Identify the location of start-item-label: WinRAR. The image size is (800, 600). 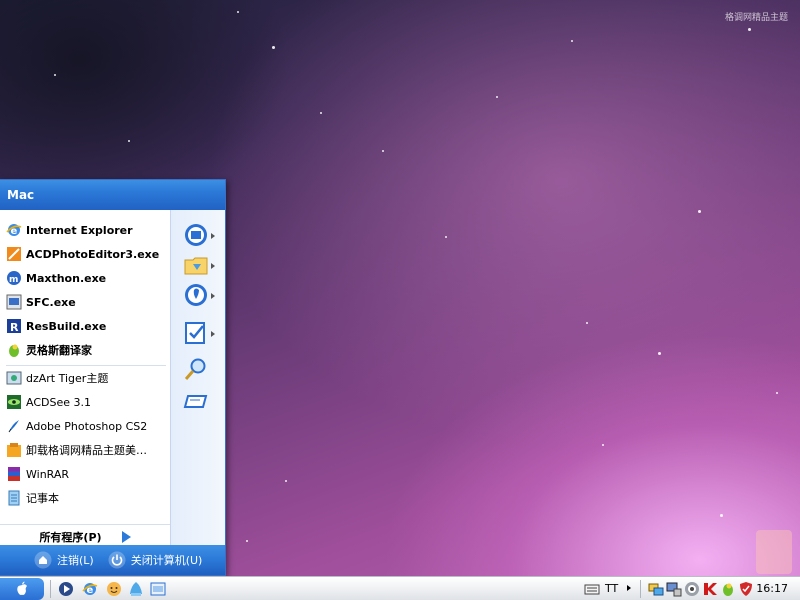
(48, 474).